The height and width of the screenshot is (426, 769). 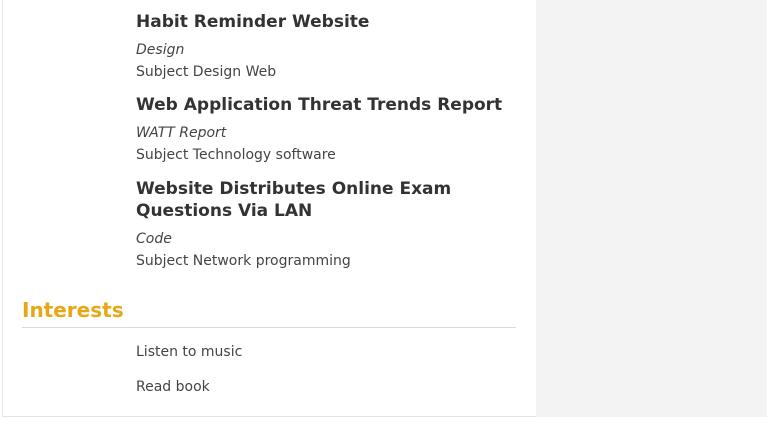 I want to click on project-subject: Subject Technology software, so click(x=236, y=155).